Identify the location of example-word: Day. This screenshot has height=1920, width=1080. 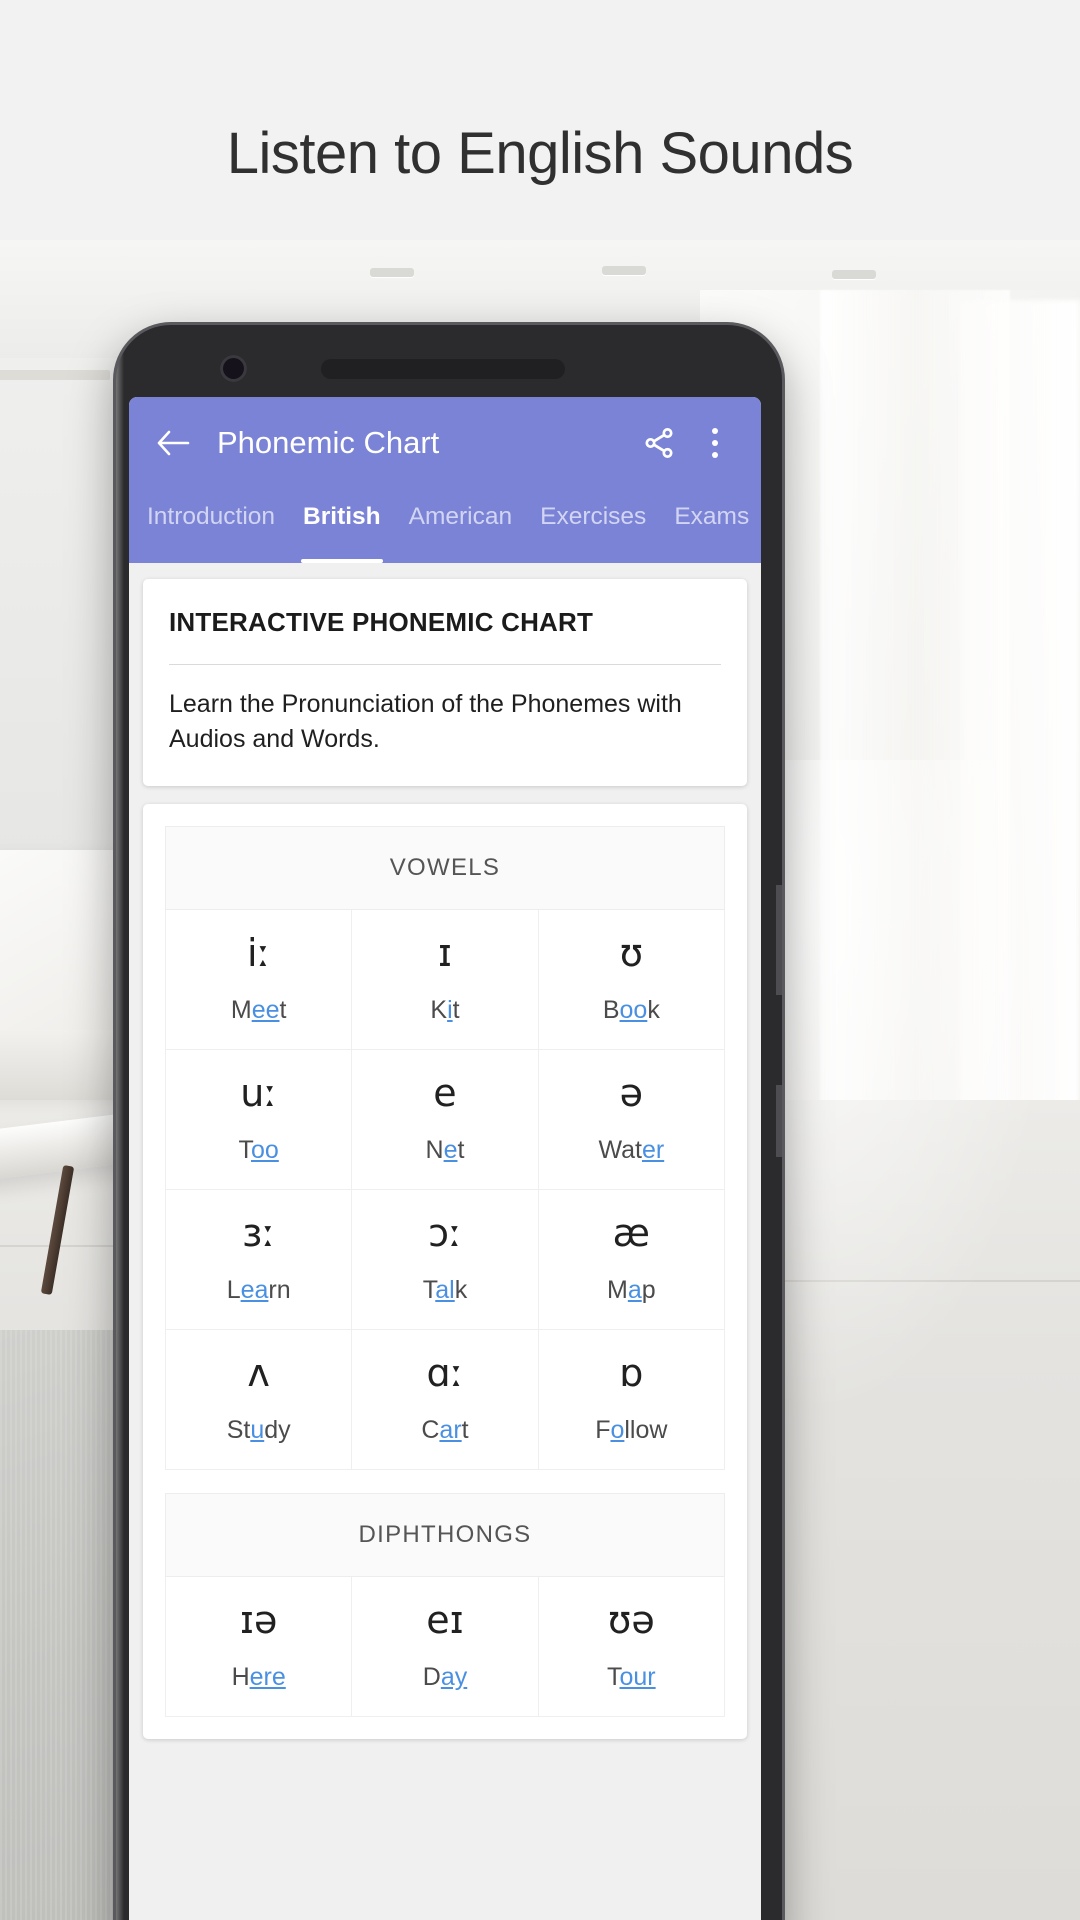
(445, 1677).